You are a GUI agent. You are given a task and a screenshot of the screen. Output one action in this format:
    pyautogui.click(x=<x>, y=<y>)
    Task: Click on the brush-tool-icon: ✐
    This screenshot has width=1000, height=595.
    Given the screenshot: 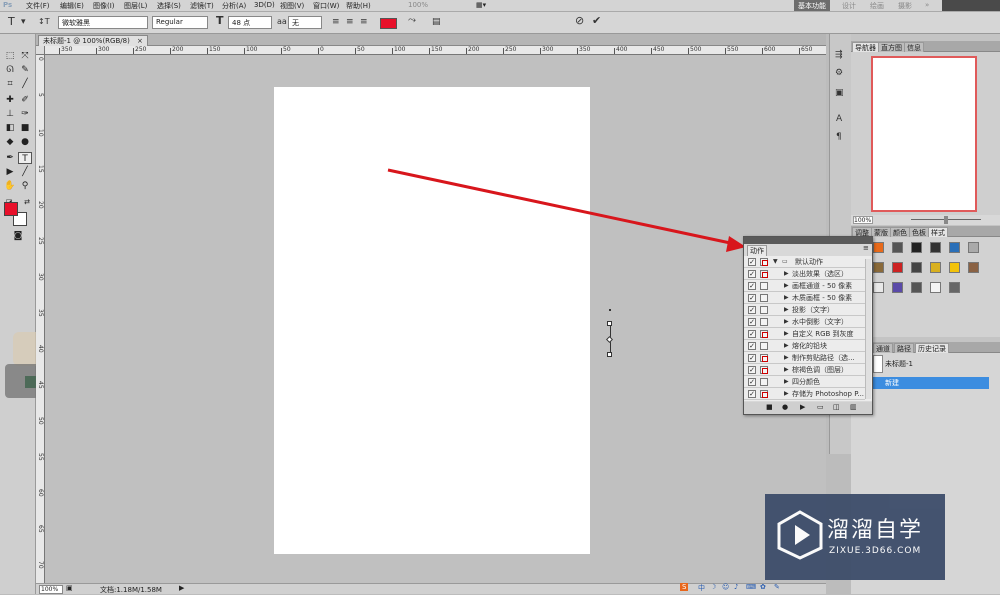 What is the action you would take?
    pyautogui.click(x=25, y=100)
    